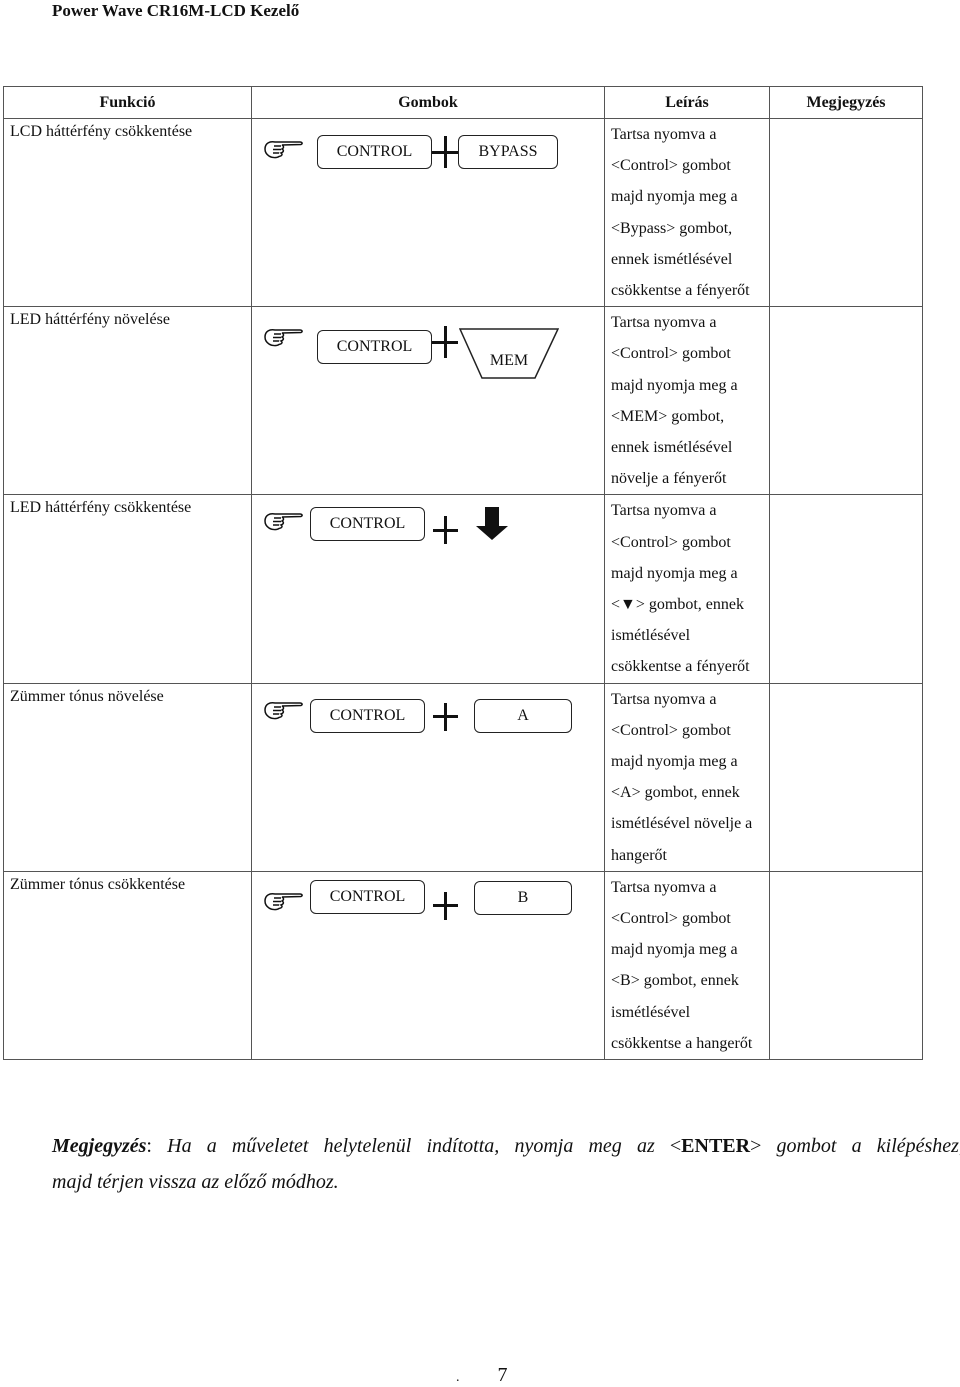 The height and width of the screenshot is (1387, 960). I want to click on function-cell: LCD háttérfény csökkentése, so click(127, 212).